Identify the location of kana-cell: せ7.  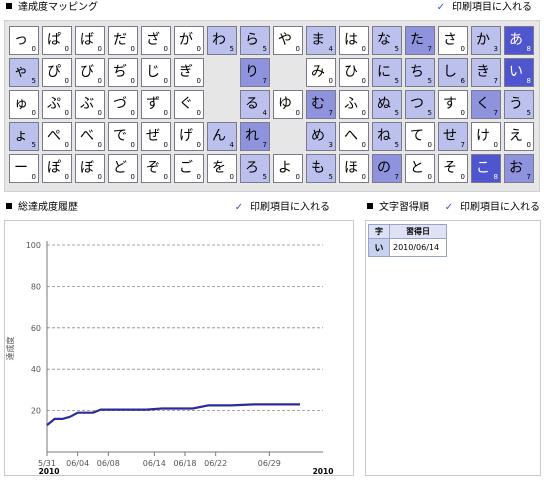
(453, 136).